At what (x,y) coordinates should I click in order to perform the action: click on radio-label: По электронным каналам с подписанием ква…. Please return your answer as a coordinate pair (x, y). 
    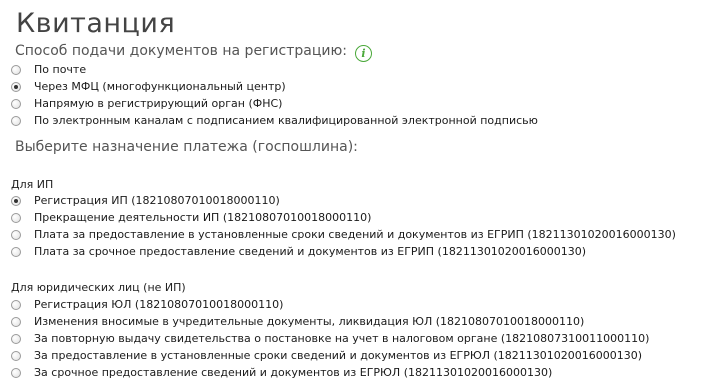
    Looking at the image, I should click on (286, 120).